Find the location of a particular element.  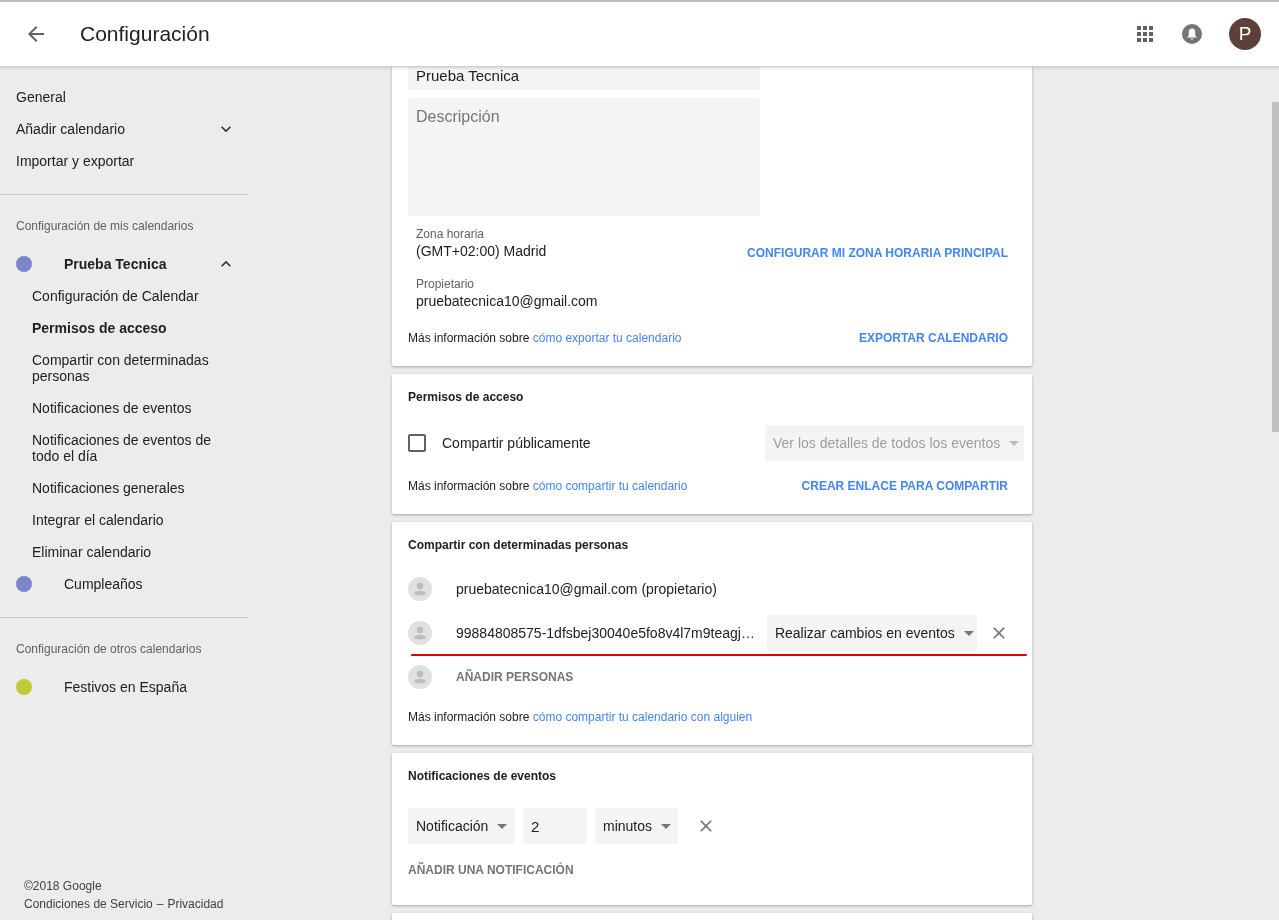

sidebar-item: General is located at coordinates (124, 97).